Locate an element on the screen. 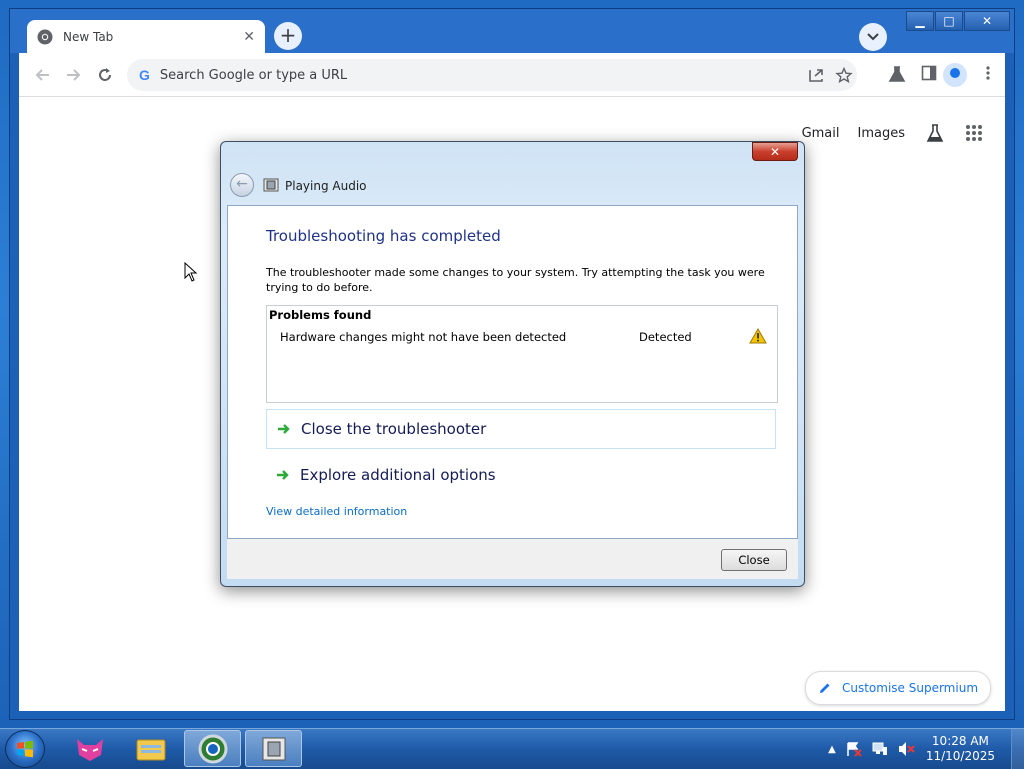  close-troubleshooter-label: Close the troubleshooter is located at coordinates (394, 429).